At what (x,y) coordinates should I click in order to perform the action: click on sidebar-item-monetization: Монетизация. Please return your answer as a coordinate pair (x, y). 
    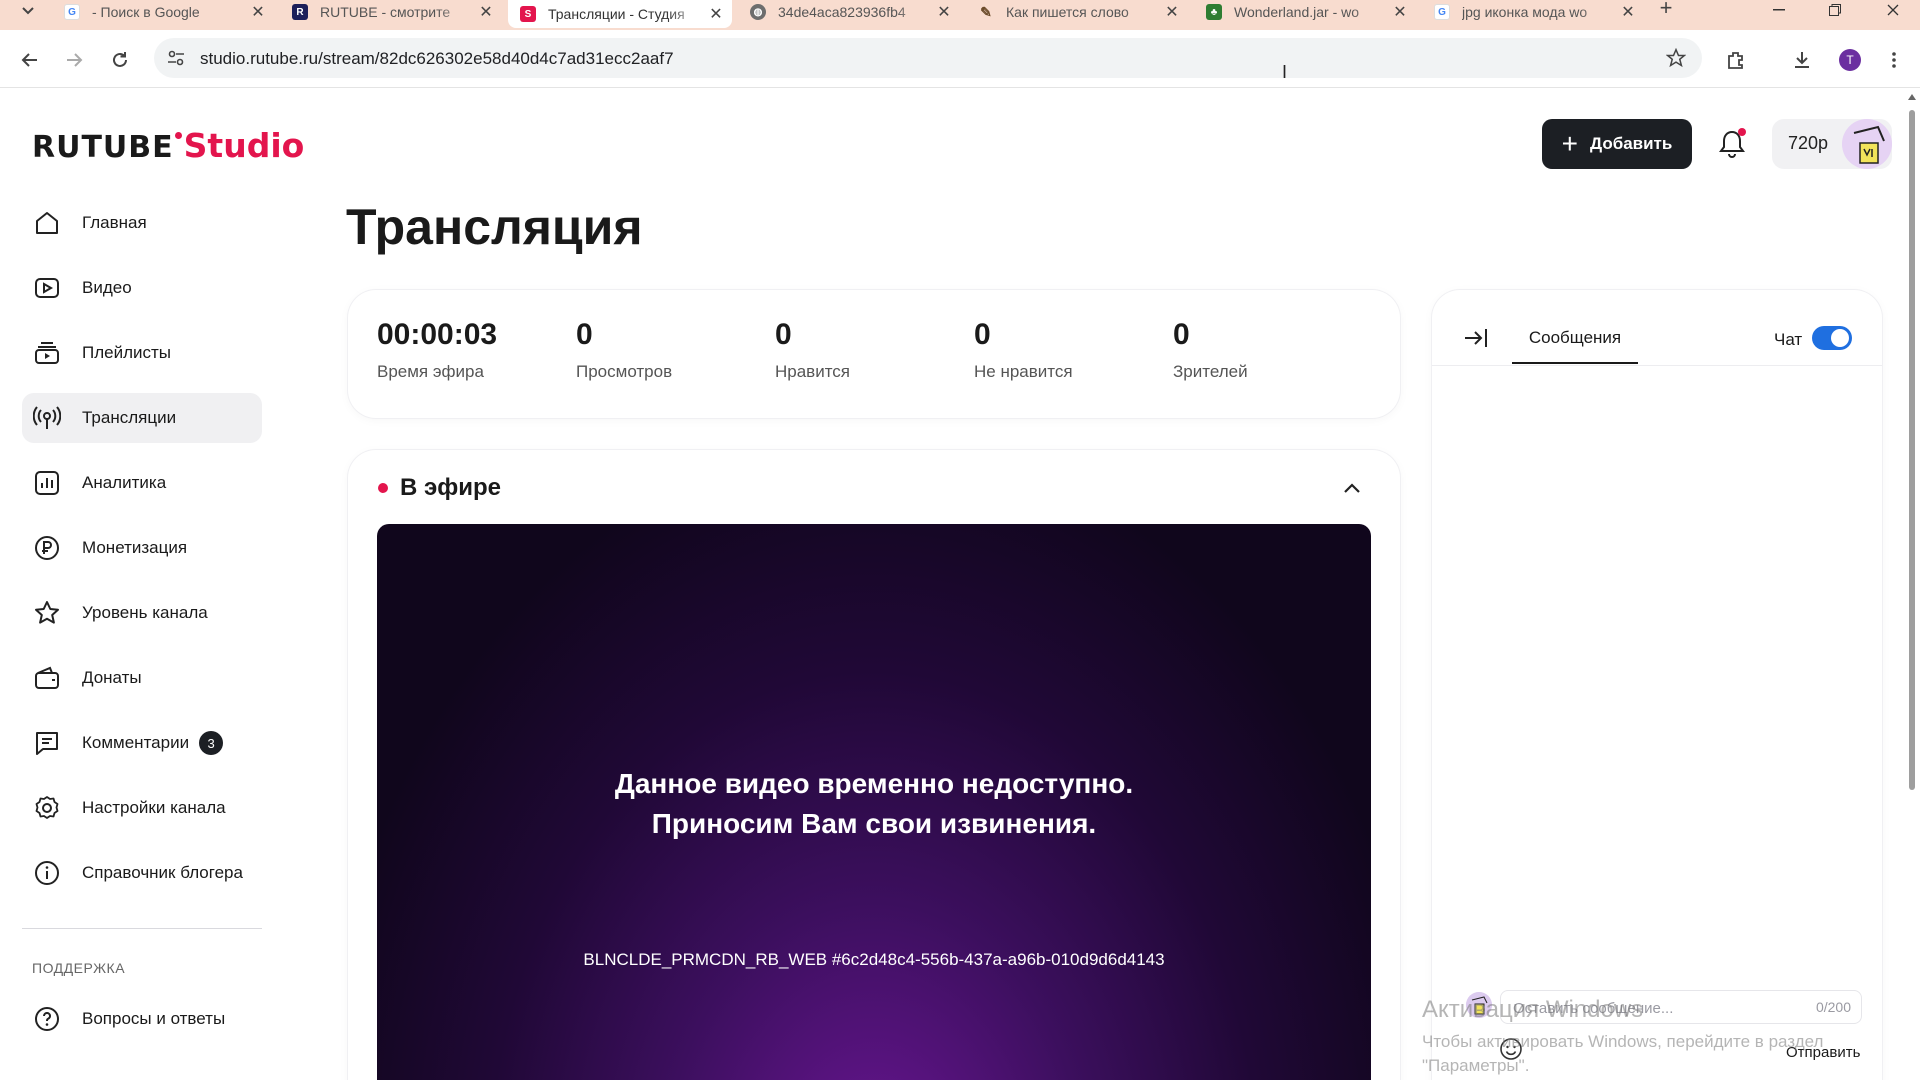
    Looking at the image, I should click on (142, 548).